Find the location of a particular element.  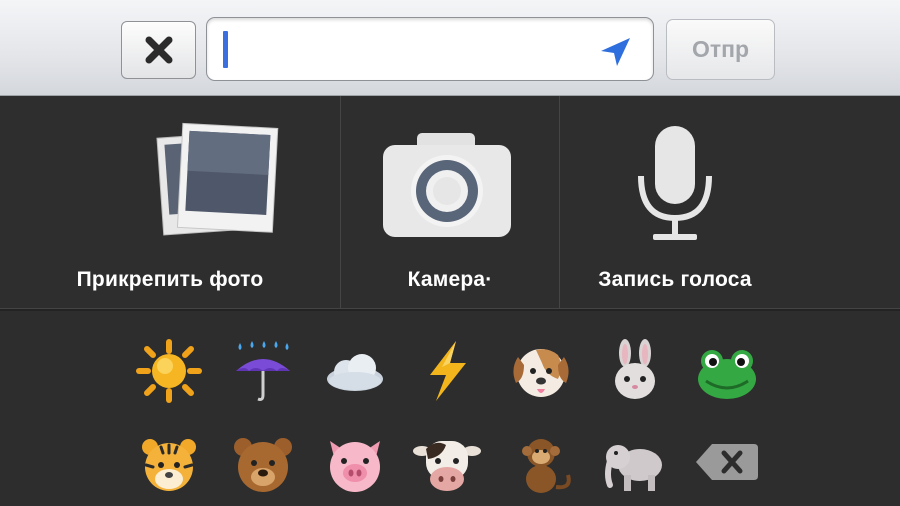

cloud-icon is located at coordinates (355, 372).